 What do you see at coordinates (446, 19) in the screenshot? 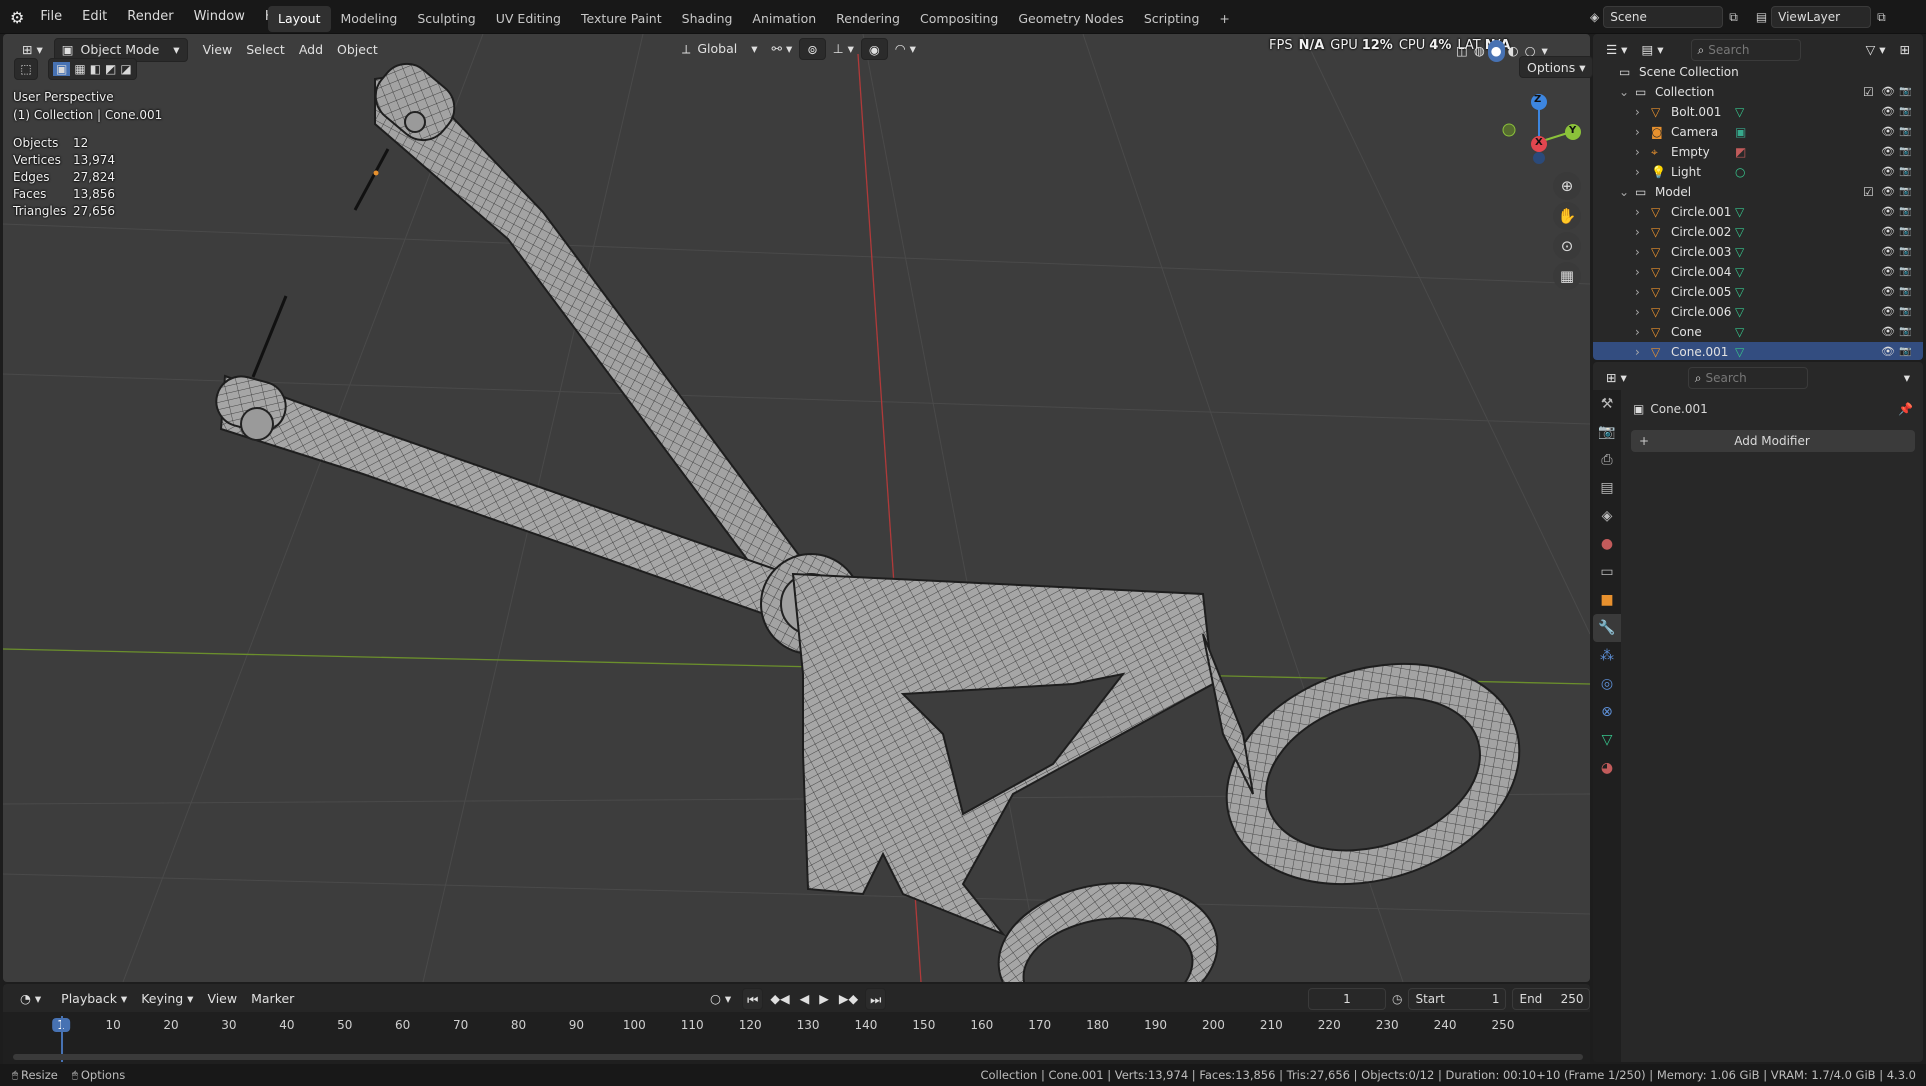
I see `tab-sculpting: Sculpting` at bounding box center [446, 19].